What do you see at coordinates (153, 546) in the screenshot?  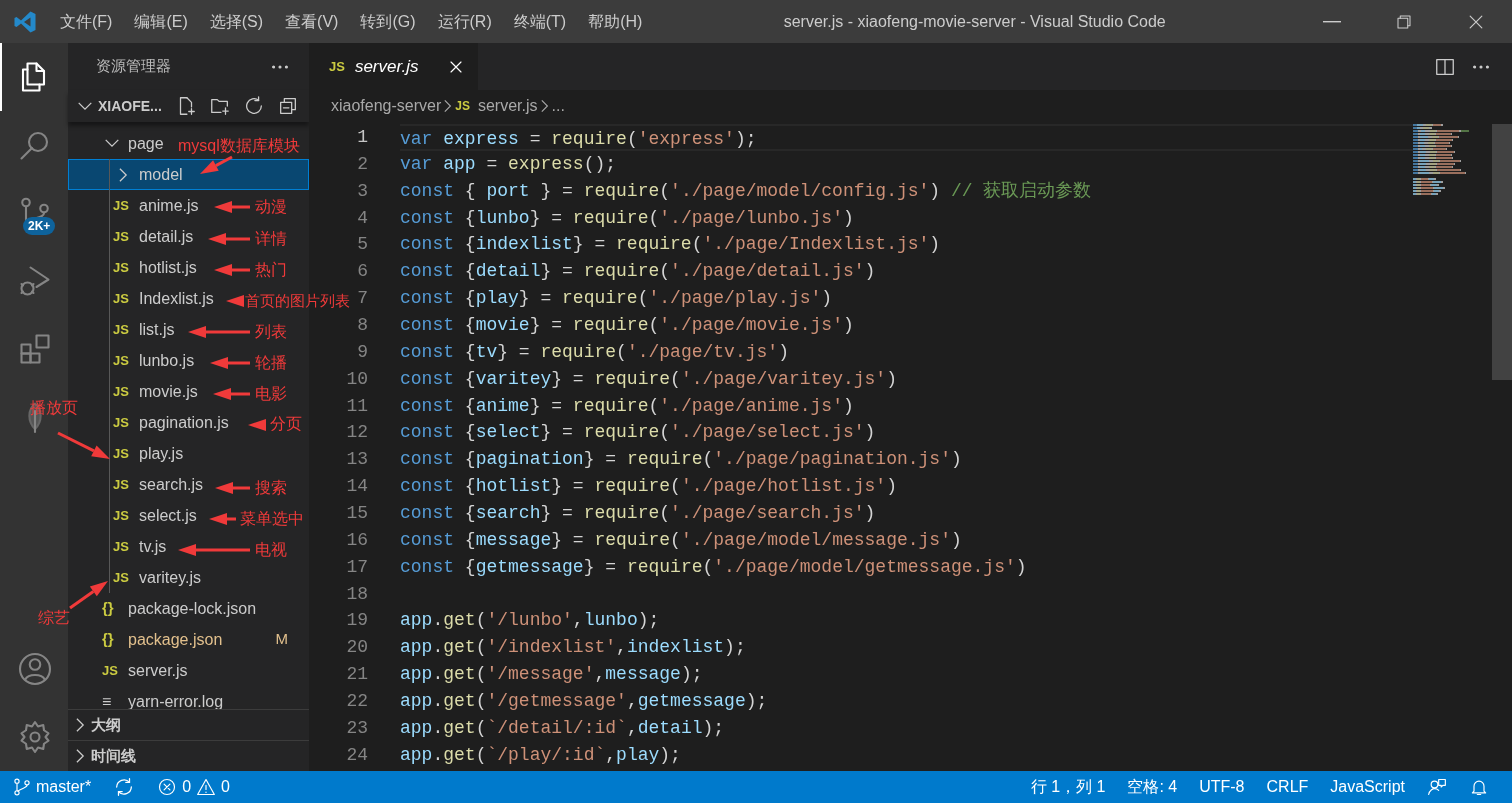 I see `file-name: tv.js` at bounding box center [153, 546].